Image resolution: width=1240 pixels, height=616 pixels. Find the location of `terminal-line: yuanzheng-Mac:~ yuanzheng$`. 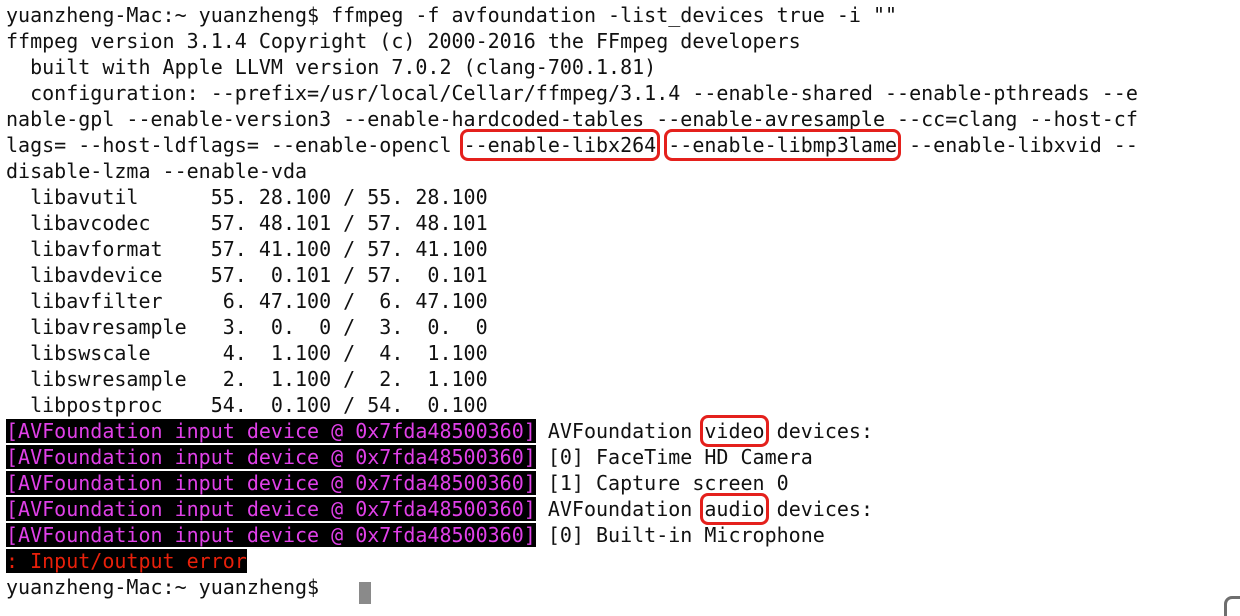

terminal-line: yuanzheng-Mac:~ yuanzheng$ is located at coordinates (168, 587).